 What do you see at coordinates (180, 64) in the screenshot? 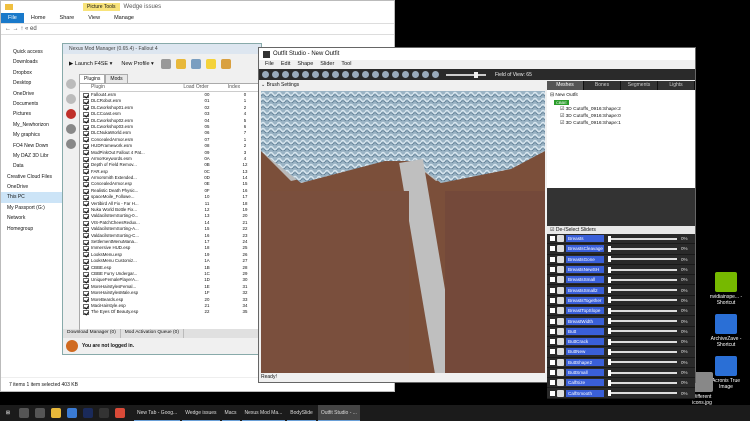
I see `folder-icon` at bounding box center [180, 64].